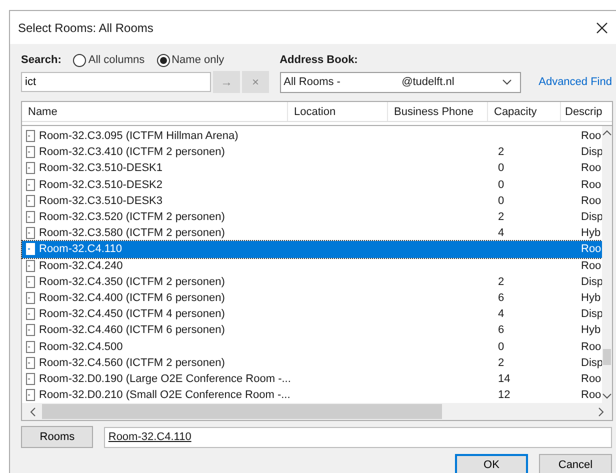 This screenshot has height=473, width=616. I want to click on room-row: Room-32.C4.350 (ICTFM 2 personen) 2 Disp, so click(312, 282).